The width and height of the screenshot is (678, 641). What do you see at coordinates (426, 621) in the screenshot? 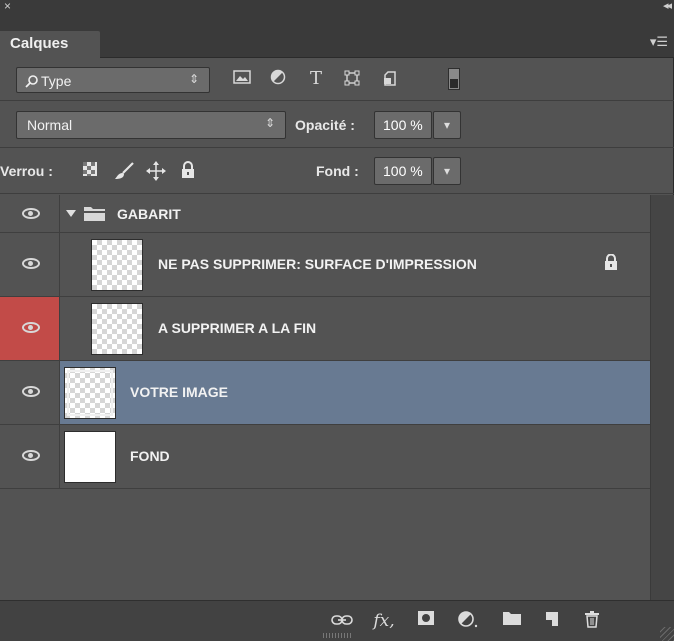
I see `add-mask-icon` at bounding box center [426, 621].